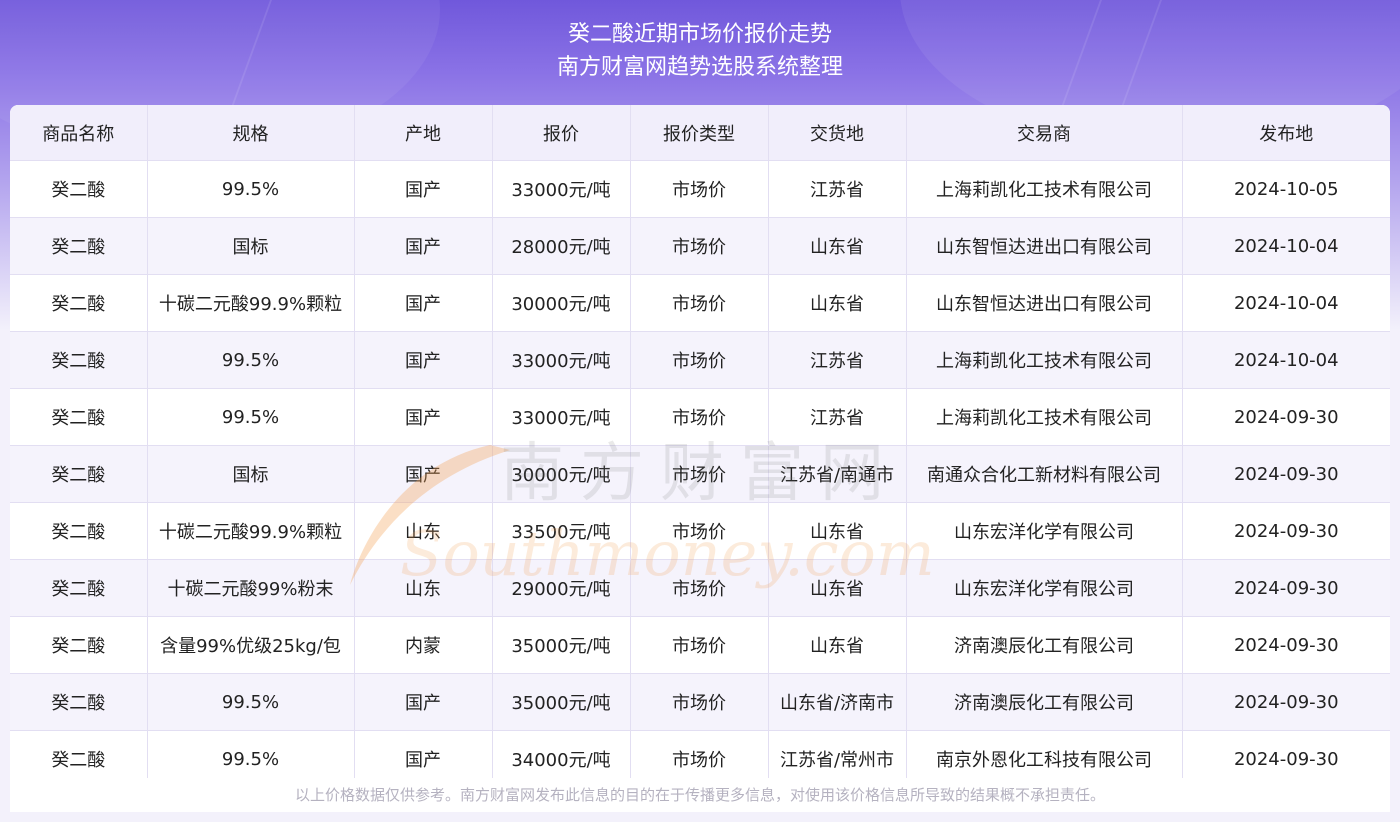 The image size is (1400, 822). Describe the element at coordinates (1044, 474) in the screenshot. I see `table-cell: 南通众合化工新材料有限公司` at that location.